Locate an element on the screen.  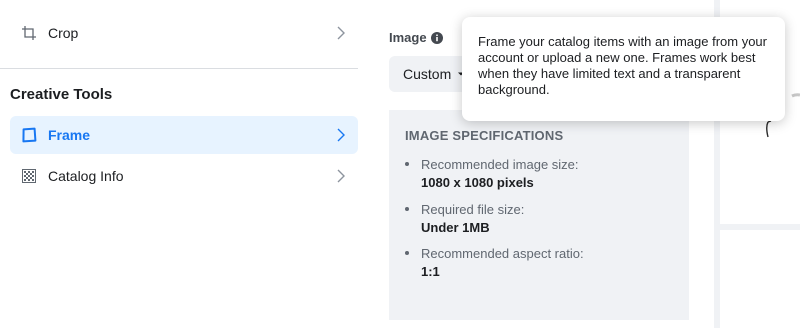
divider is located at coordinates (179, 68).